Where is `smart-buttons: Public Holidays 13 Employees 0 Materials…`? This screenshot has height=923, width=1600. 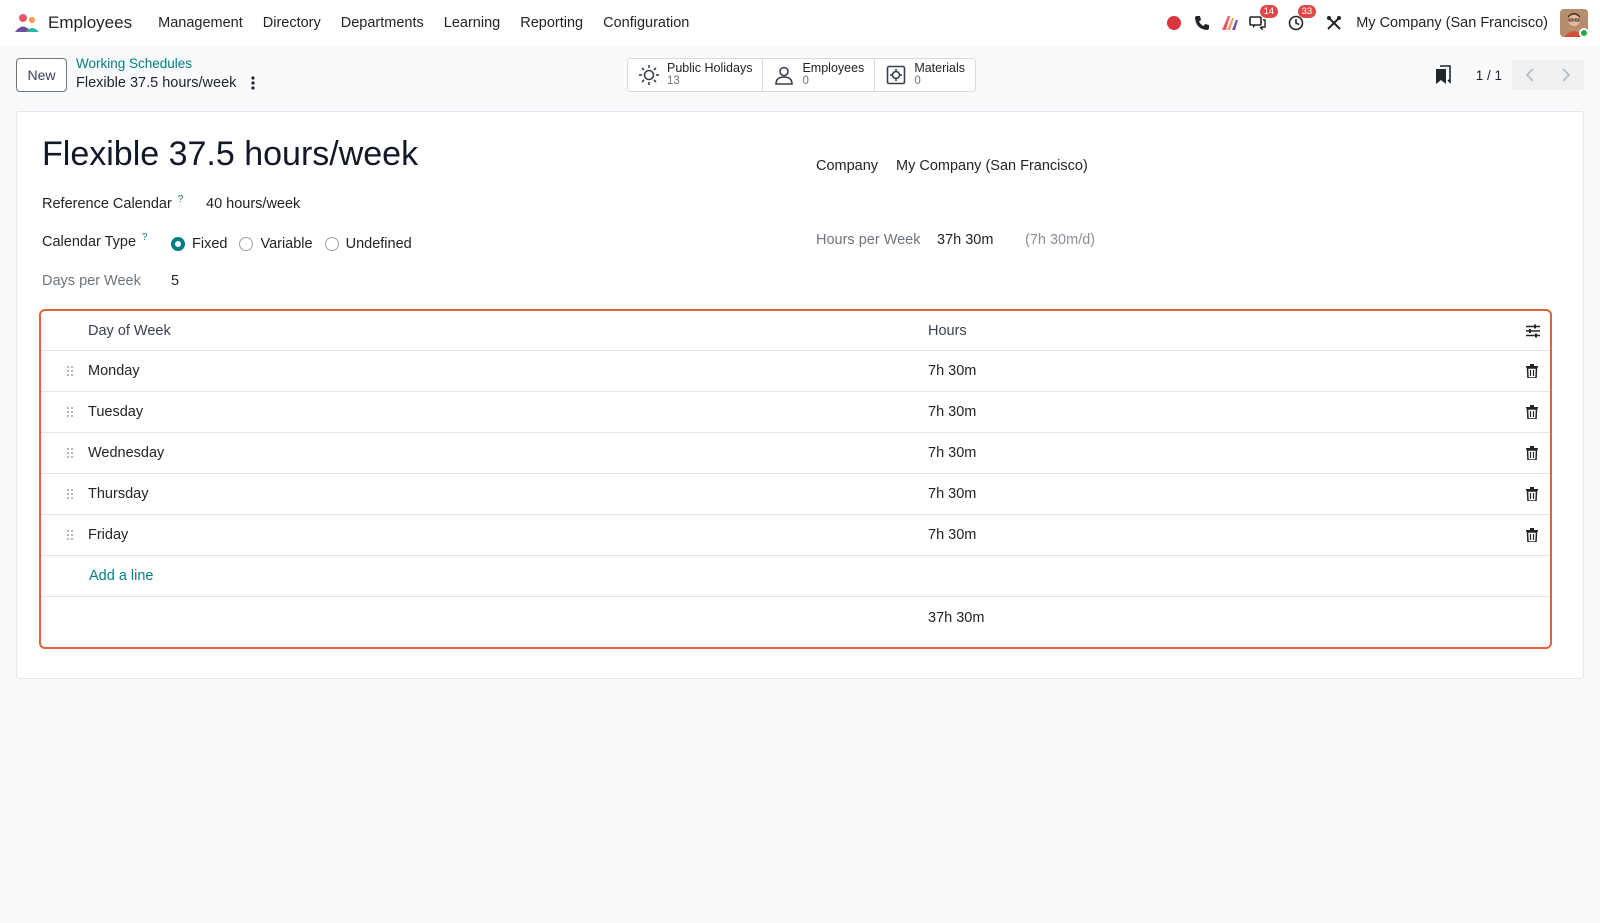 smart-buttons: Public Holidays 13 Employees 0 Materials… is located at coordinates (802, 75).